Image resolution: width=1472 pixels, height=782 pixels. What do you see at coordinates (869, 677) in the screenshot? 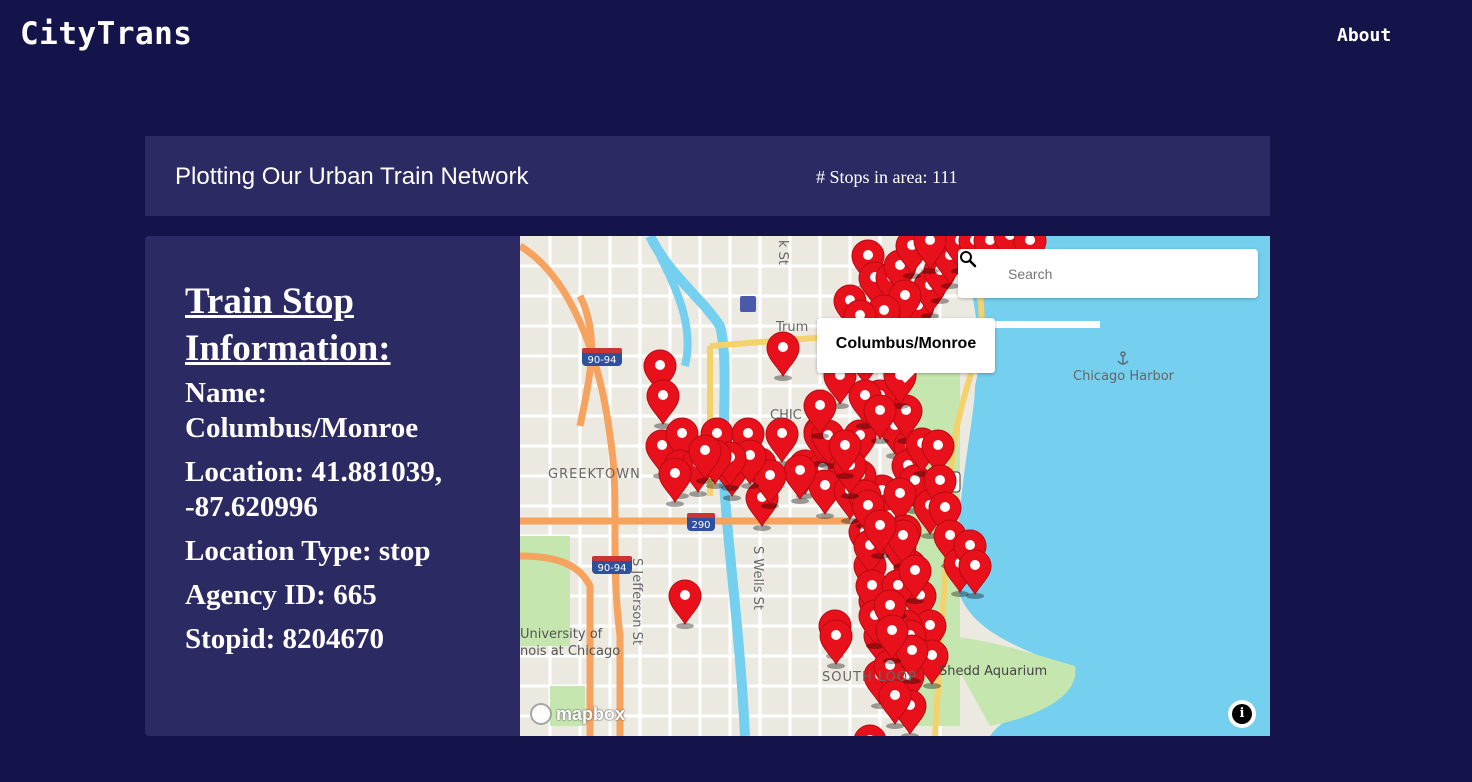
I see `map-label-south-loop: SOUTH LOOP` at bounding box center [869, 677].